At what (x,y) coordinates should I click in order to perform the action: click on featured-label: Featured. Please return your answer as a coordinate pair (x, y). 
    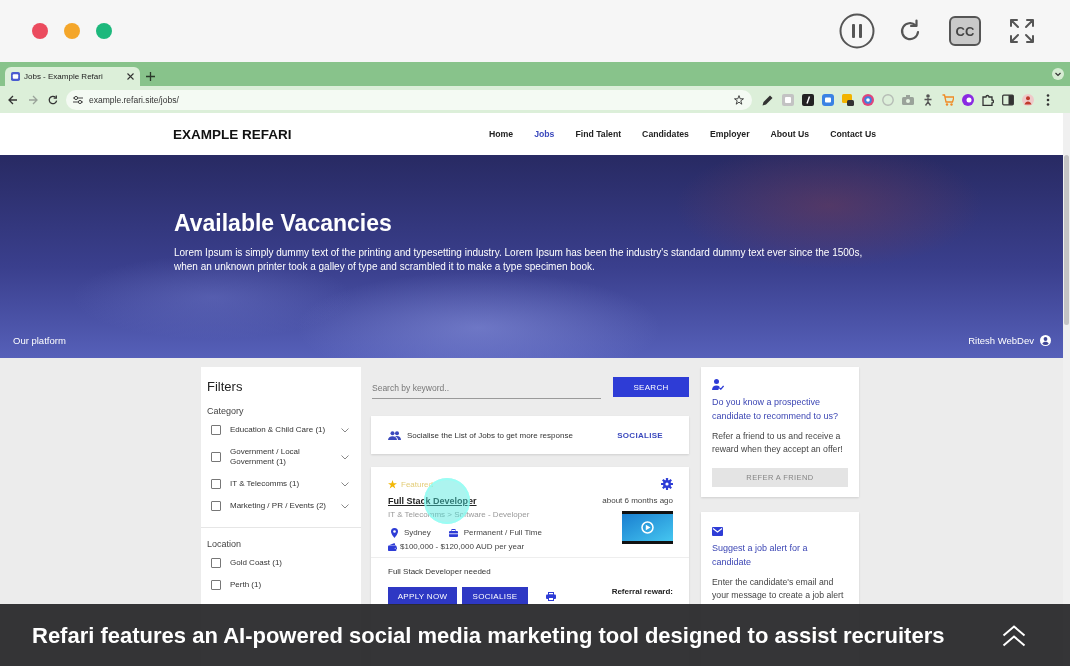
    Looking at the image, I should click on (417, 484).